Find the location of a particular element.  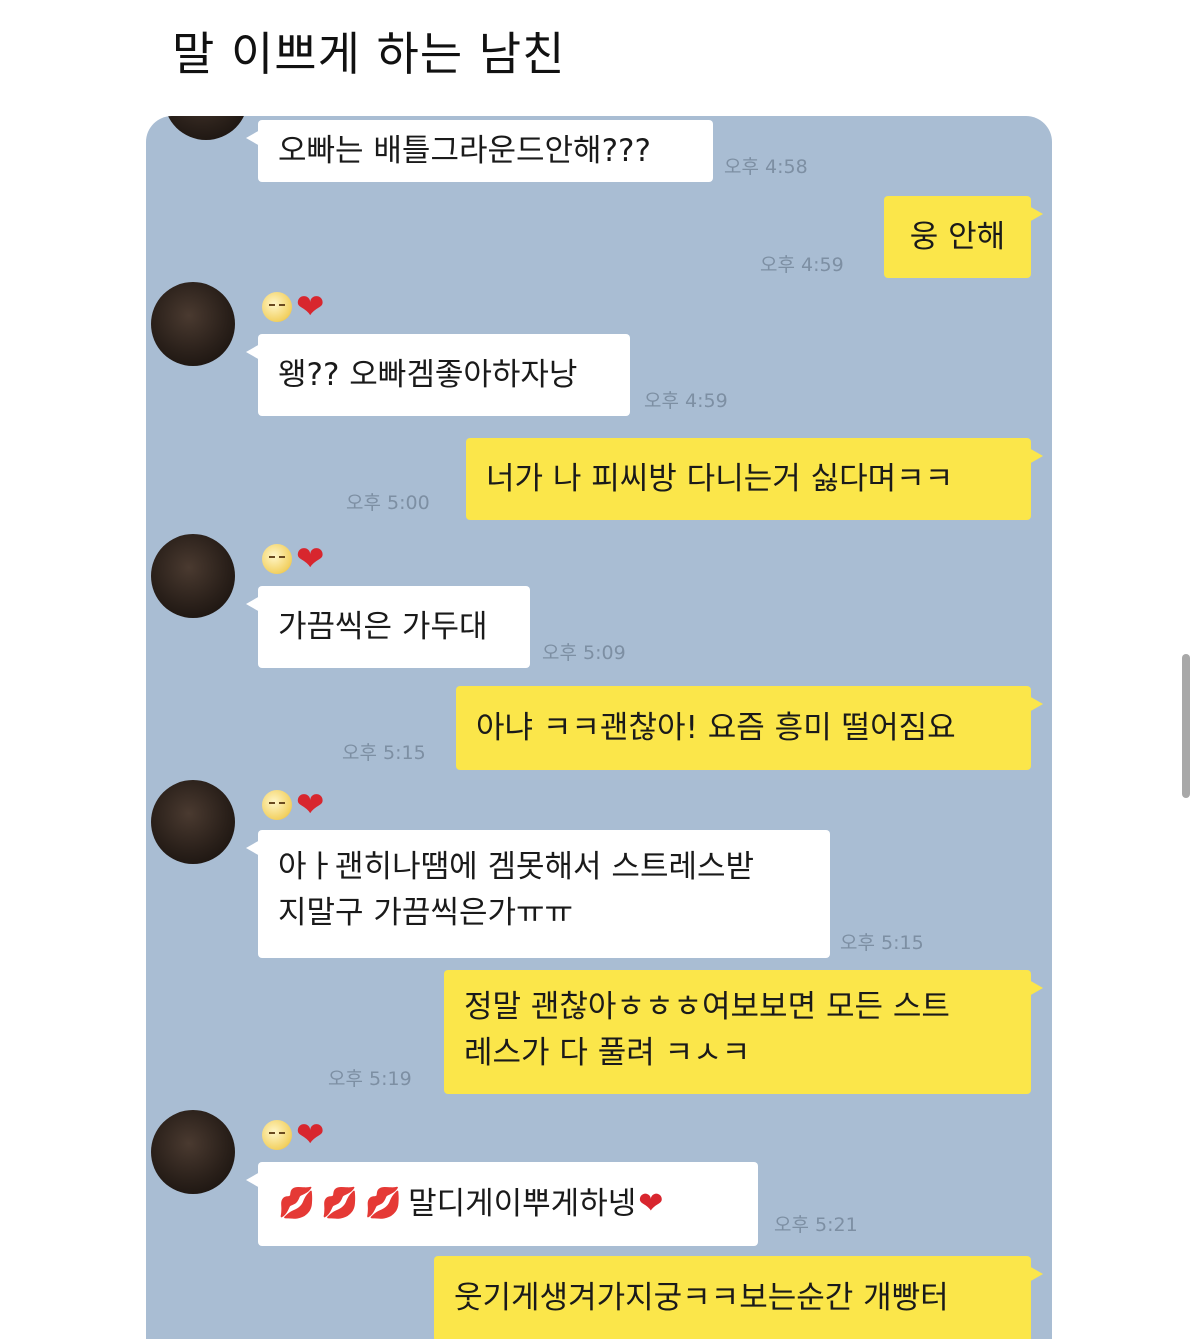

sent-bubble: 웅 안해 is located at coordinates (963, 237).